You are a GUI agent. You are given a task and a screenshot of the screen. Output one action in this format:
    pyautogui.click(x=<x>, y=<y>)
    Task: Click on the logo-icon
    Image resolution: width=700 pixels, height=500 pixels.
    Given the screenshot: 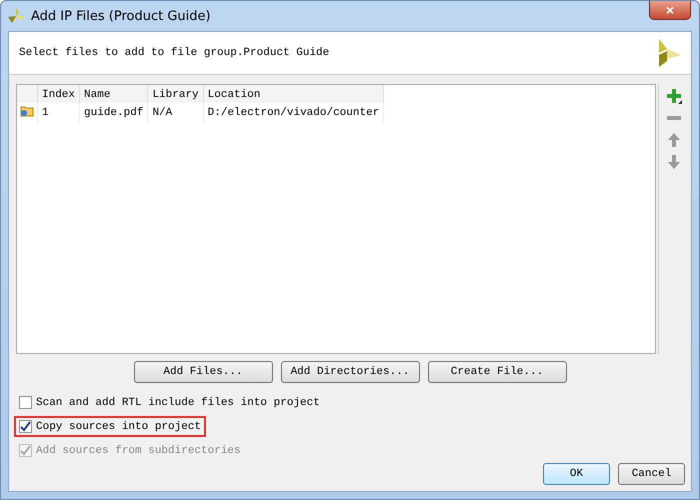 What is the action you would take?
    pyautogui.click(x=16, y=16)
    